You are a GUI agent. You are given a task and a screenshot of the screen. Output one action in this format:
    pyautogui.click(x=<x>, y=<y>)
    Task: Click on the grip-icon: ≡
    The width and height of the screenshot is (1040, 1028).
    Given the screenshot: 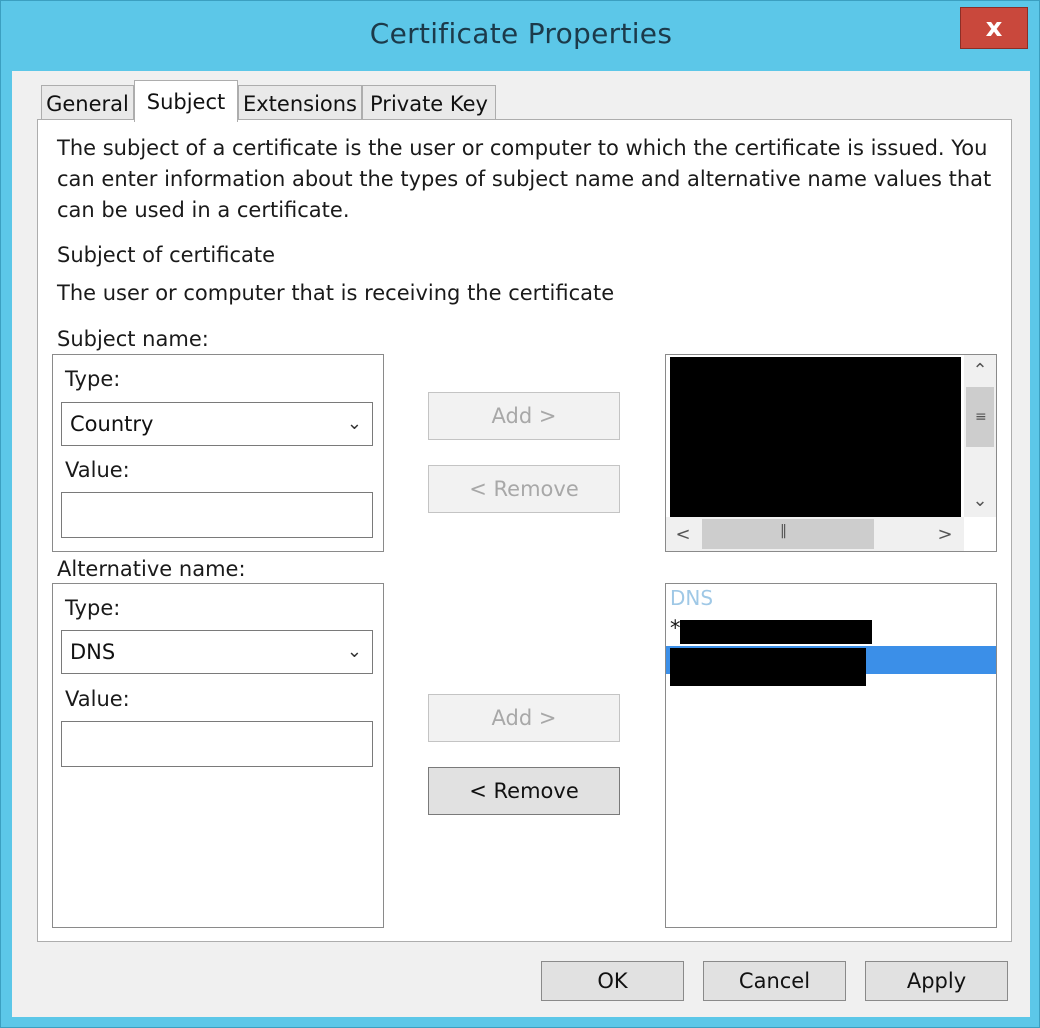 What is the action you would take?
    pyautogui.click(x=981, y=417)
    